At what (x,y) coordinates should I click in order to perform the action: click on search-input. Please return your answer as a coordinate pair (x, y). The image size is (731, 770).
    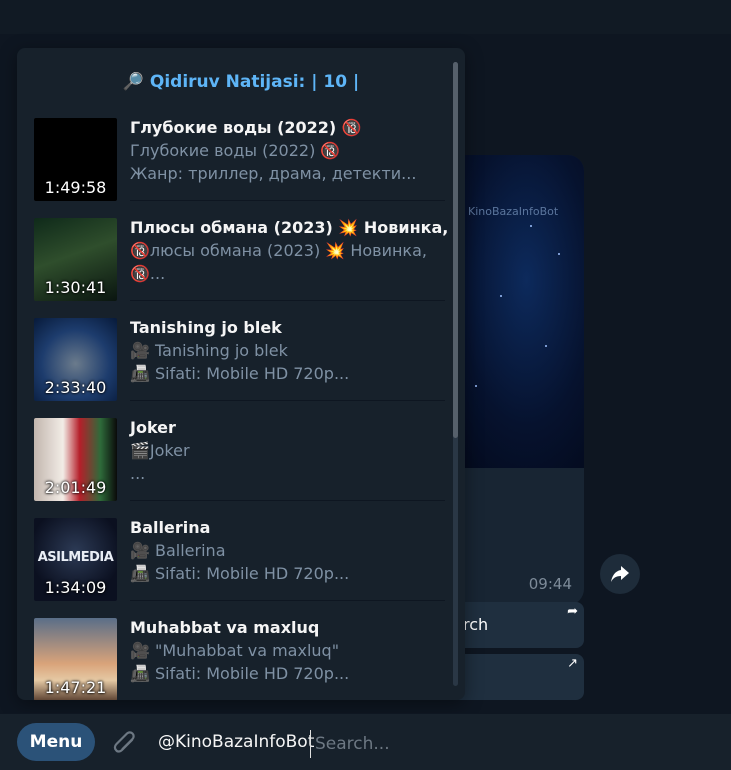
    Looking at the image, I should click on (463, 744).